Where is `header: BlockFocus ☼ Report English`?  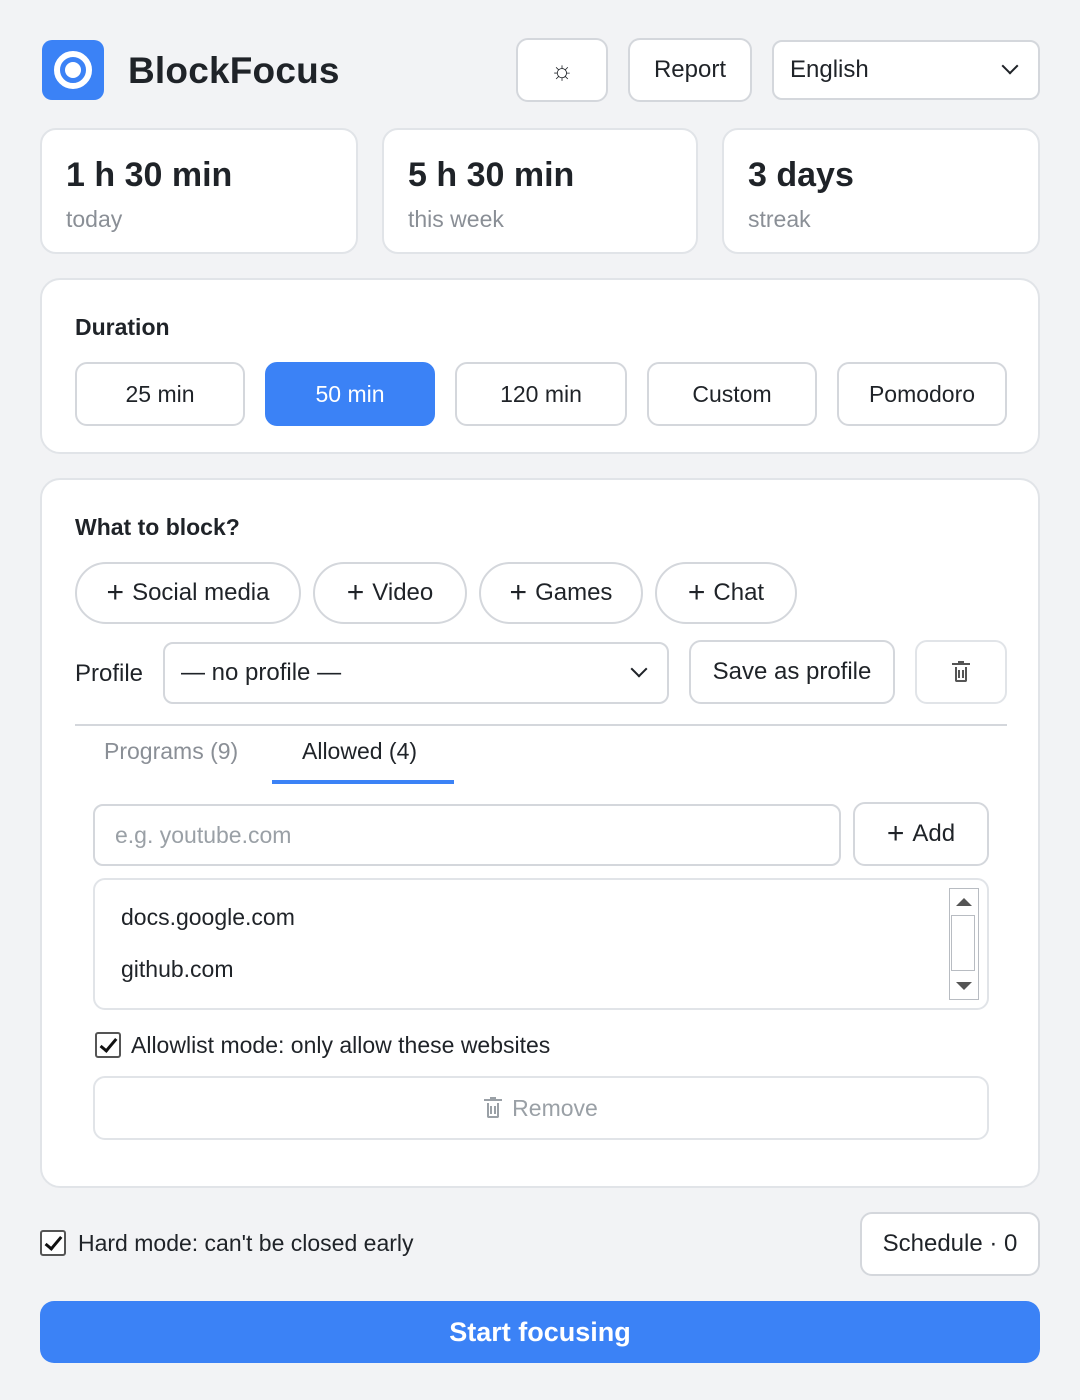
header: BlockFocus ☼ Report English is located at coordinates (541, 70).